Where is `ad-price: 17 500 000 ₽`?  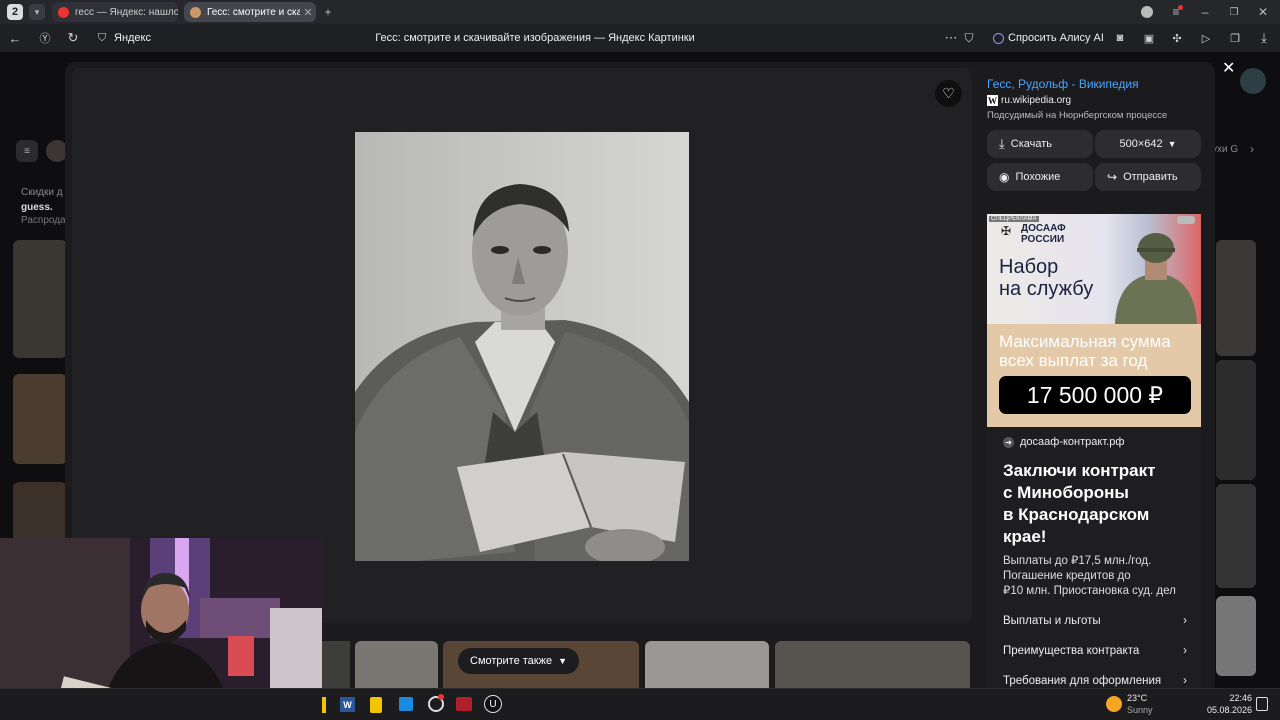
ad-price: 17 500 000 ₽ is located at coordinates (1095, 395).